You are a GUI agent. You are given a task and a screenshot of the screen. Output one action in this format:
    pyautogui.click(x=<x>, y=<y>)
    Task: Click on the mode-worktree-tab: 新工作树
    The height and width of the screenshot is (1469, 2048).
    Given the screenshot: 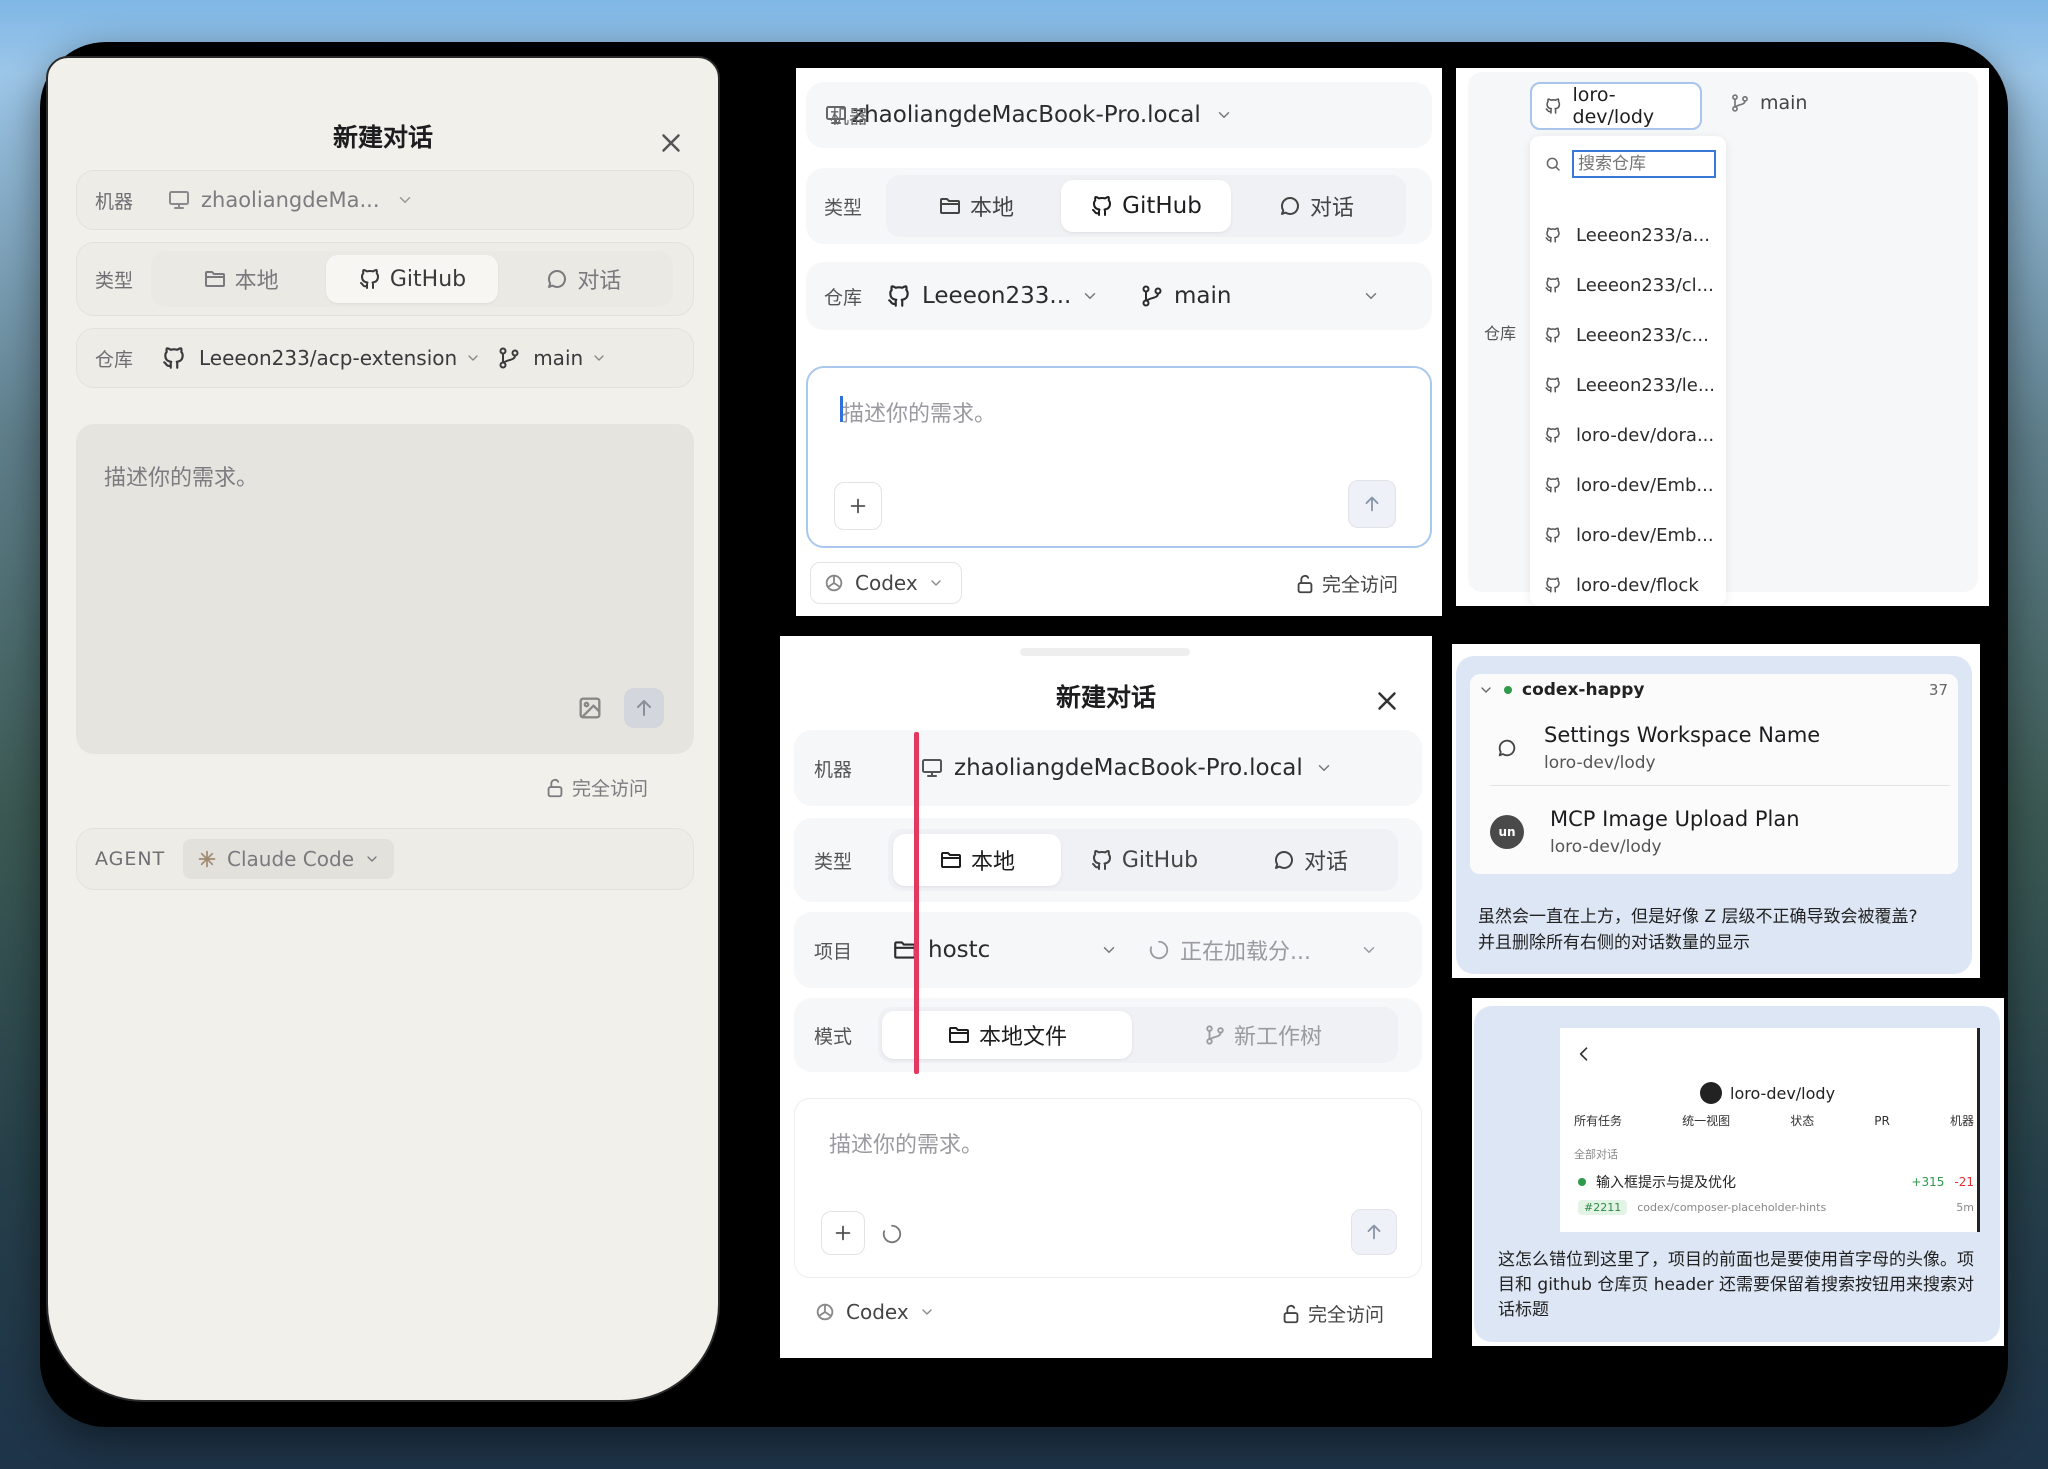 What is the action you would take?
    pyautogui.click(x=1263, y=1035)
    